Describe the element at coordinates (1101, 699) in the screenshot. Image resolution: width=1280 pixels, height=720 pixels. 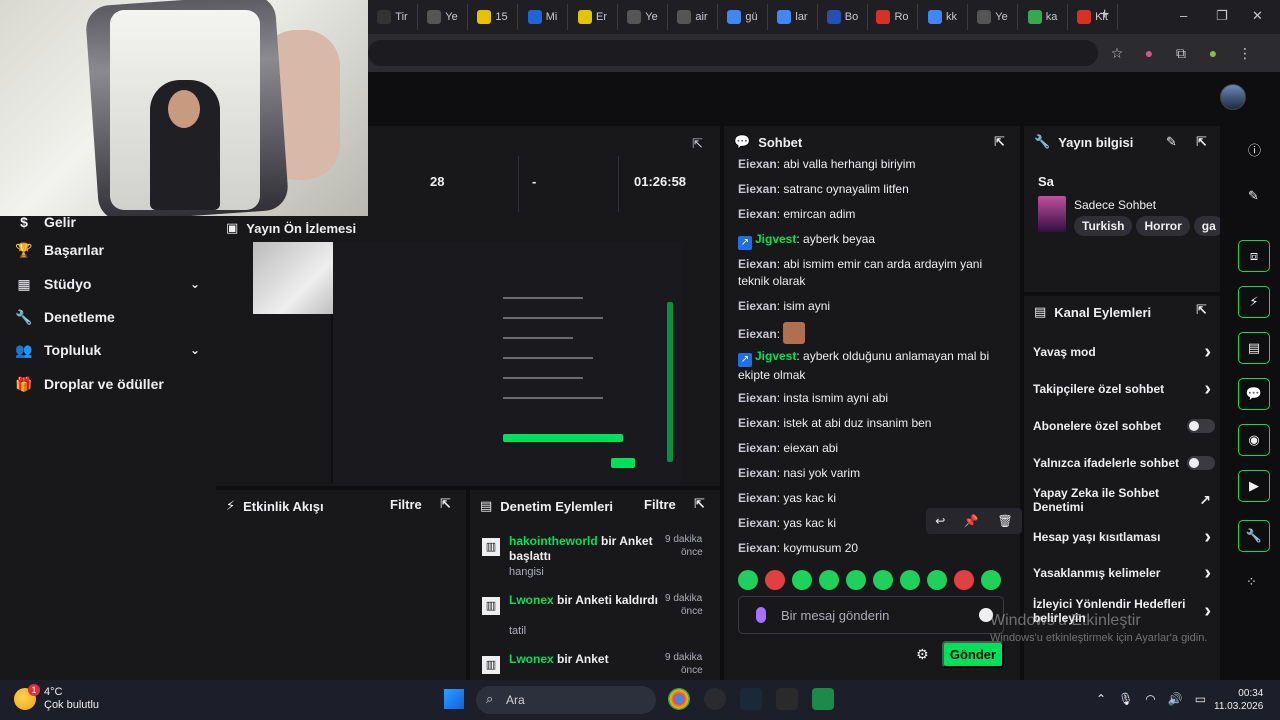
I see `tray-chevron-icon: ⌃` at that location.